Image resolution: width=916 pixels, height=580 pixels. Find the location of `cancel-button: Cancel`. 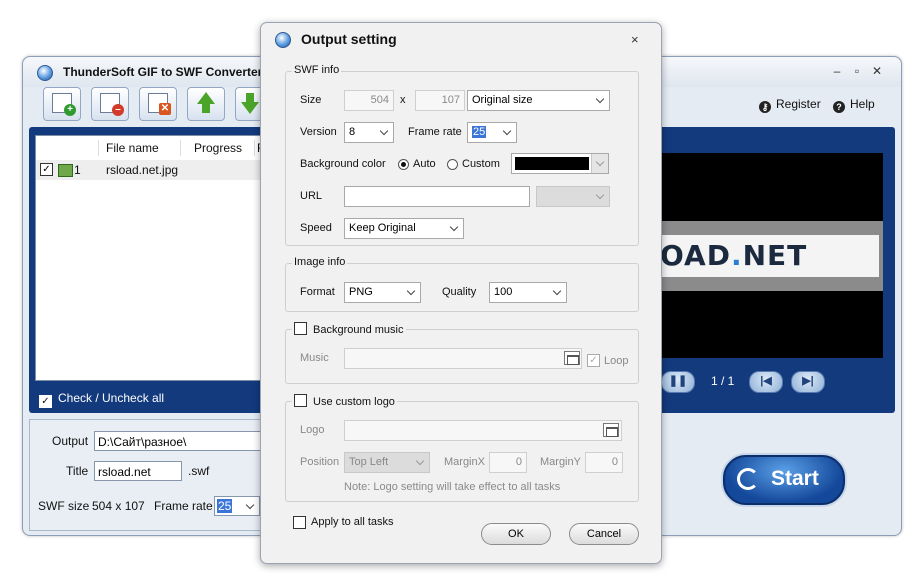

cancel-button: Cancel is located at coordinates (604, 534).